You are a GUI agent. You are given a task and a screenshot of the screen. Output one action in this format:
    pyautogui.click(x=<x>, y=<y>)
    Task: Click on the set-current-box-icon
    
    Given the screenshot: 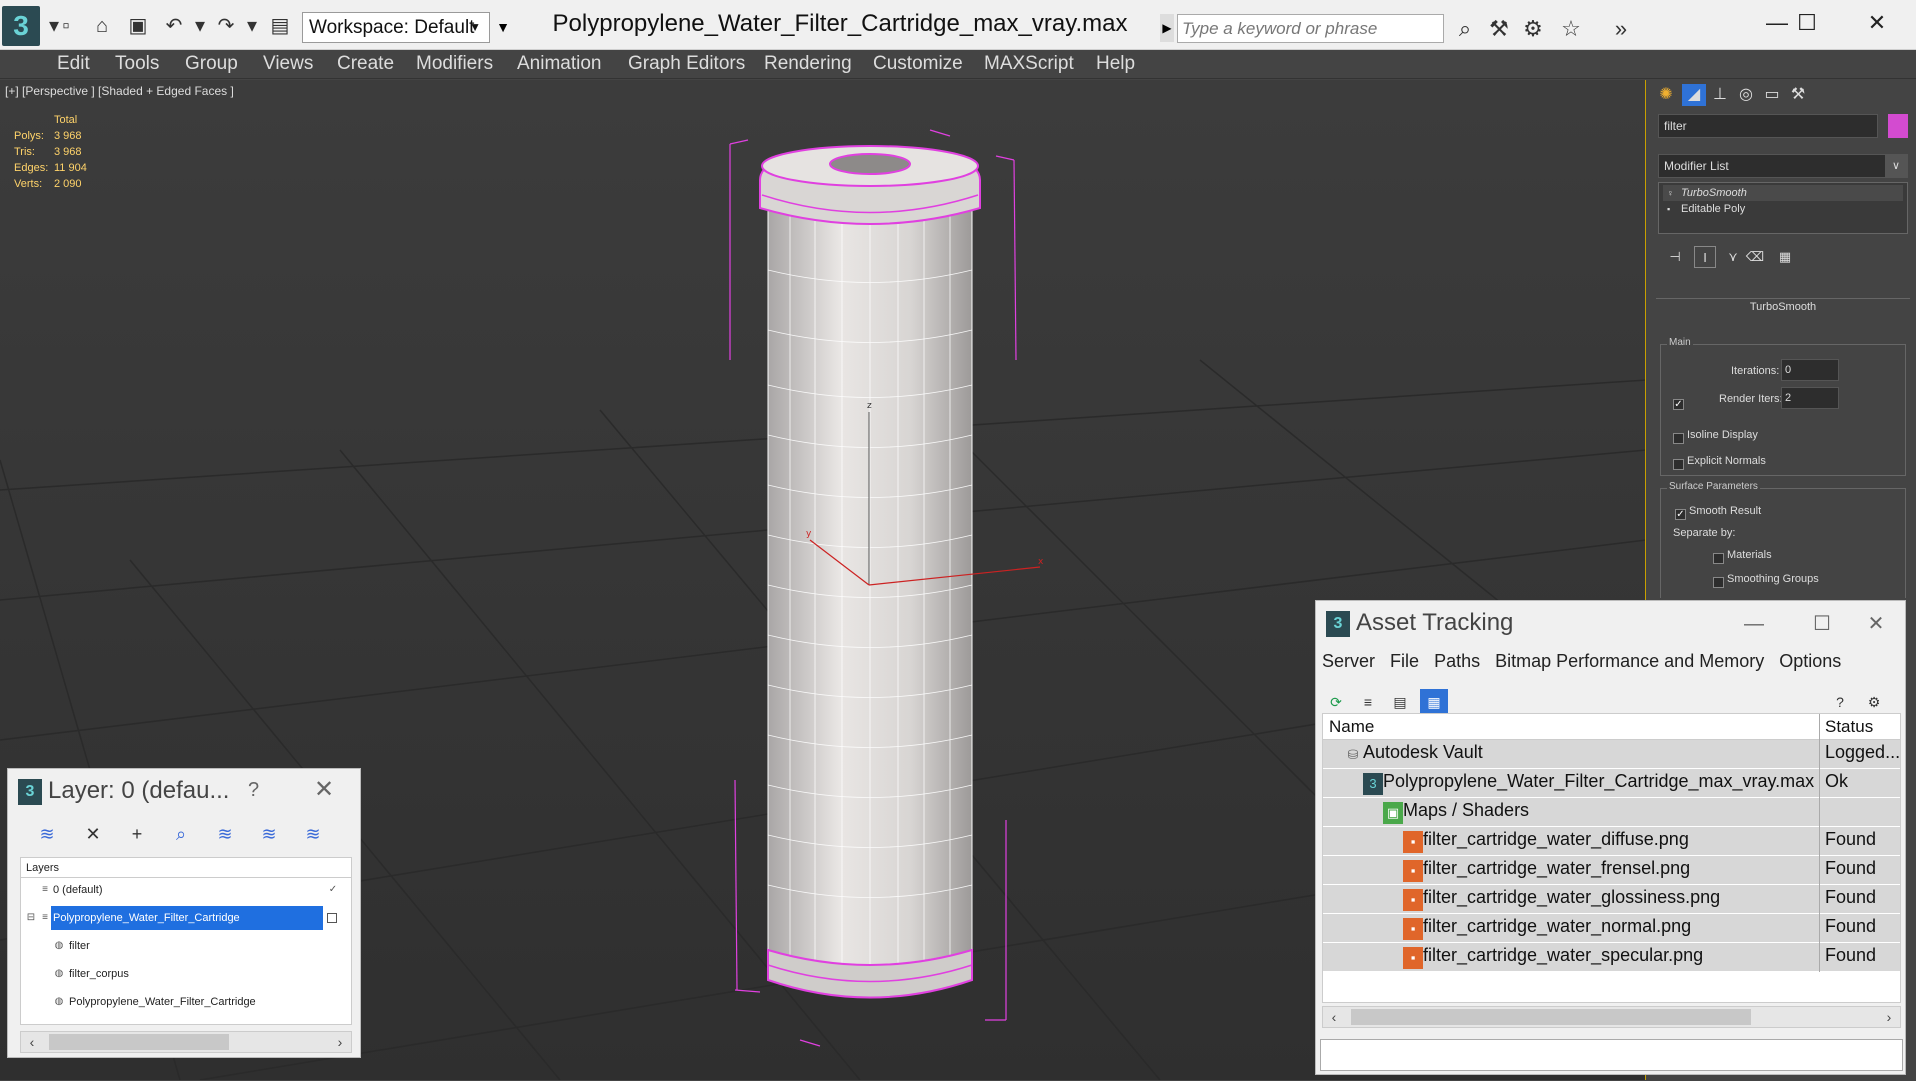 What is the action you would take?
    pyautogui.click(x=332, y=918)
    